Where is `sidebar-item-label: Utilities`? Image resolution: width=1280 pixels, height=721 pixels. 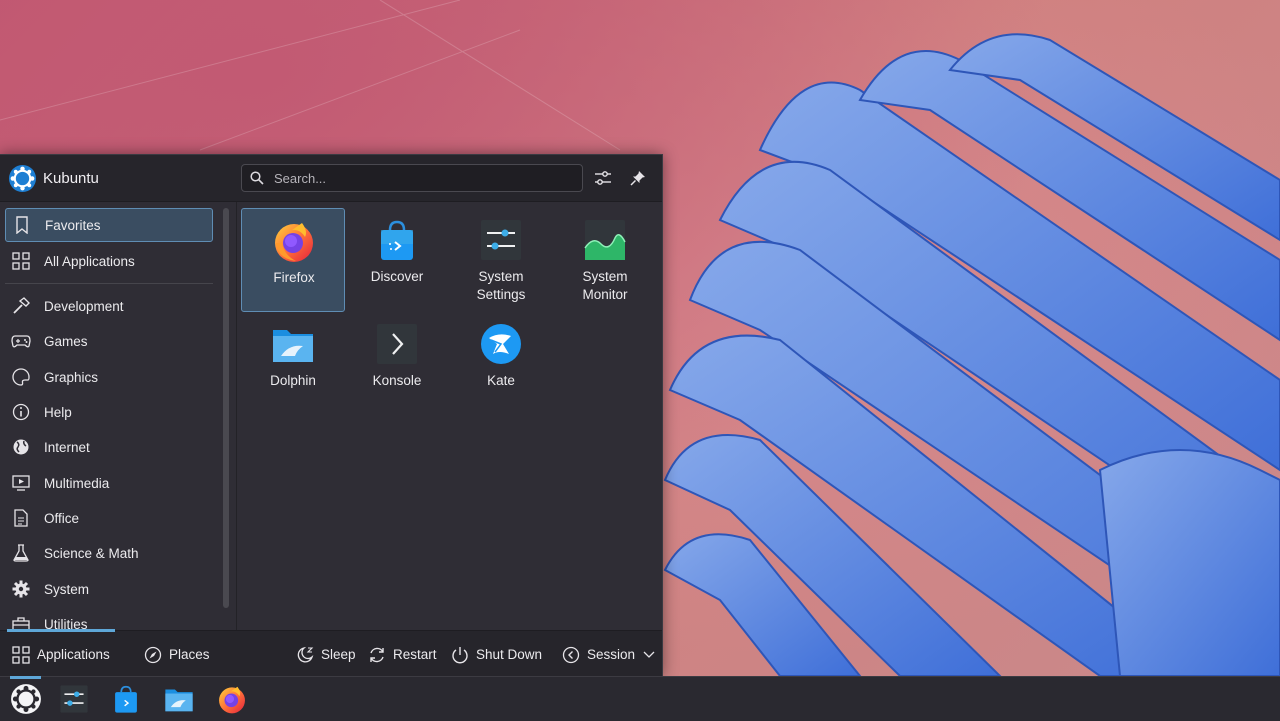
sidebar-item-label: Utilities is located at coordinates (66, 623).